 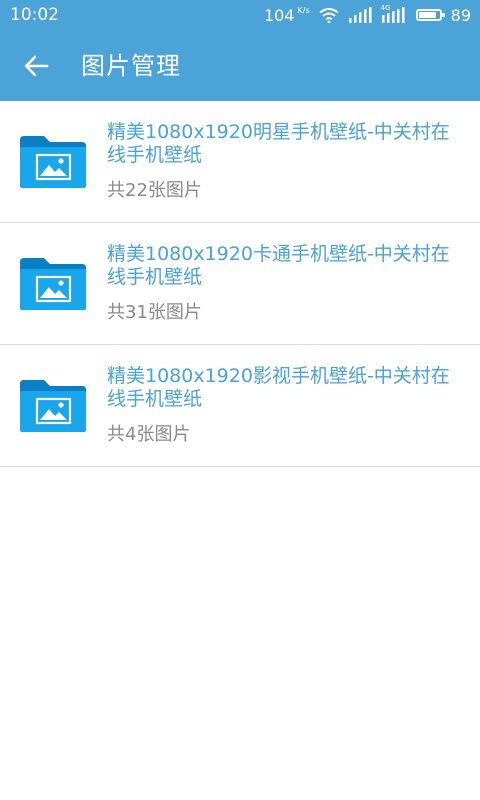 What do you see at coordinates (240, 65) in the screenshot?
I see `app-bar: 图片管理` at bounding box center [240, 65].